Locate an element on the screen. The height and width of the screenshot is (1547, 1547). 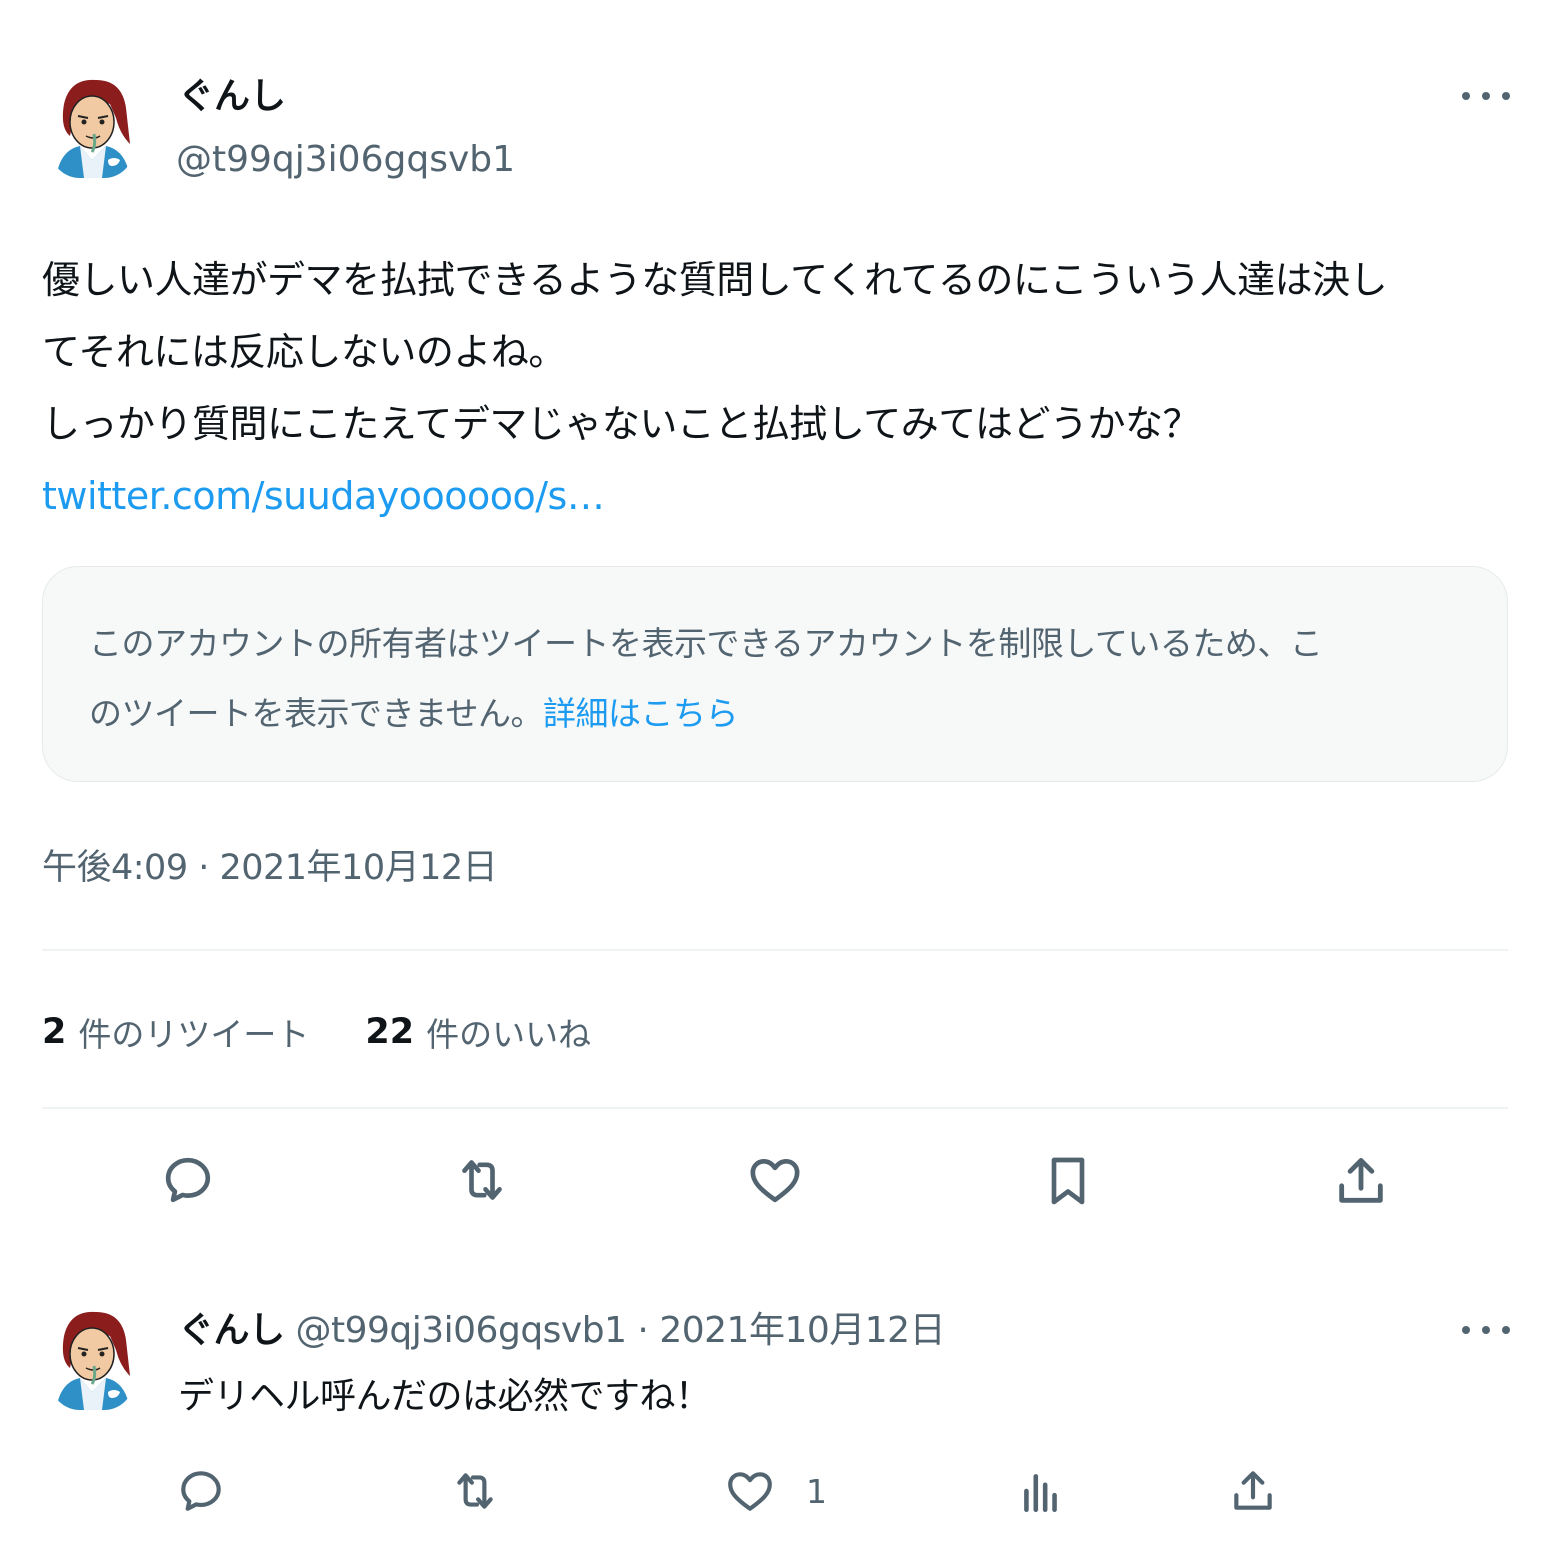
bookmark-icon is located at coordinates (1068, 1181).